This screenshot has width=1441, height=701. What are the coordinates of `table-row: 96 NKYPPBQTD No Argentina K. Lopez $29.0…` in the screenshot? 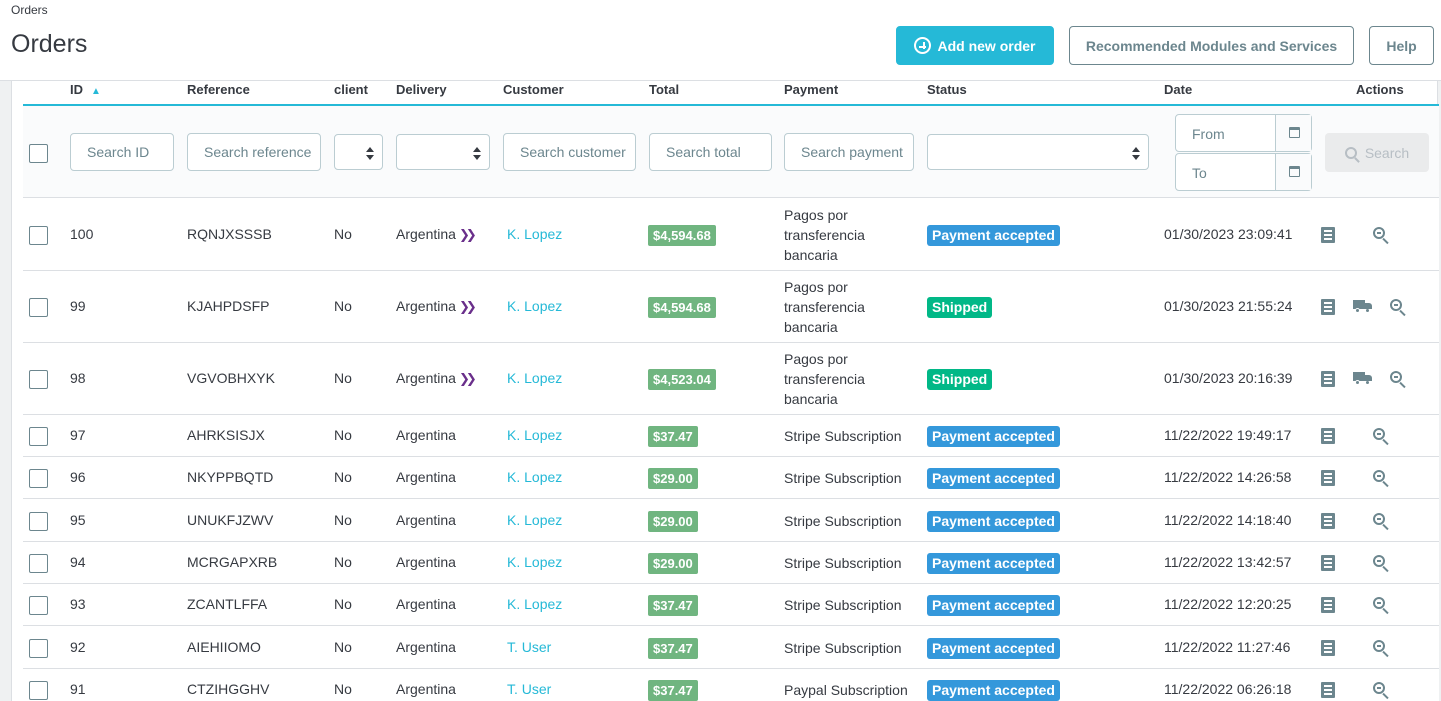 It's located at (731, 478).